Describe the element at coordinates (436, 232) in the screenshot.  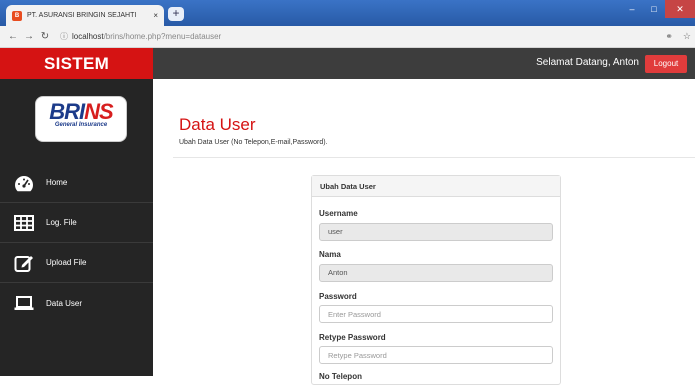
I see `username-field: user` at that location.